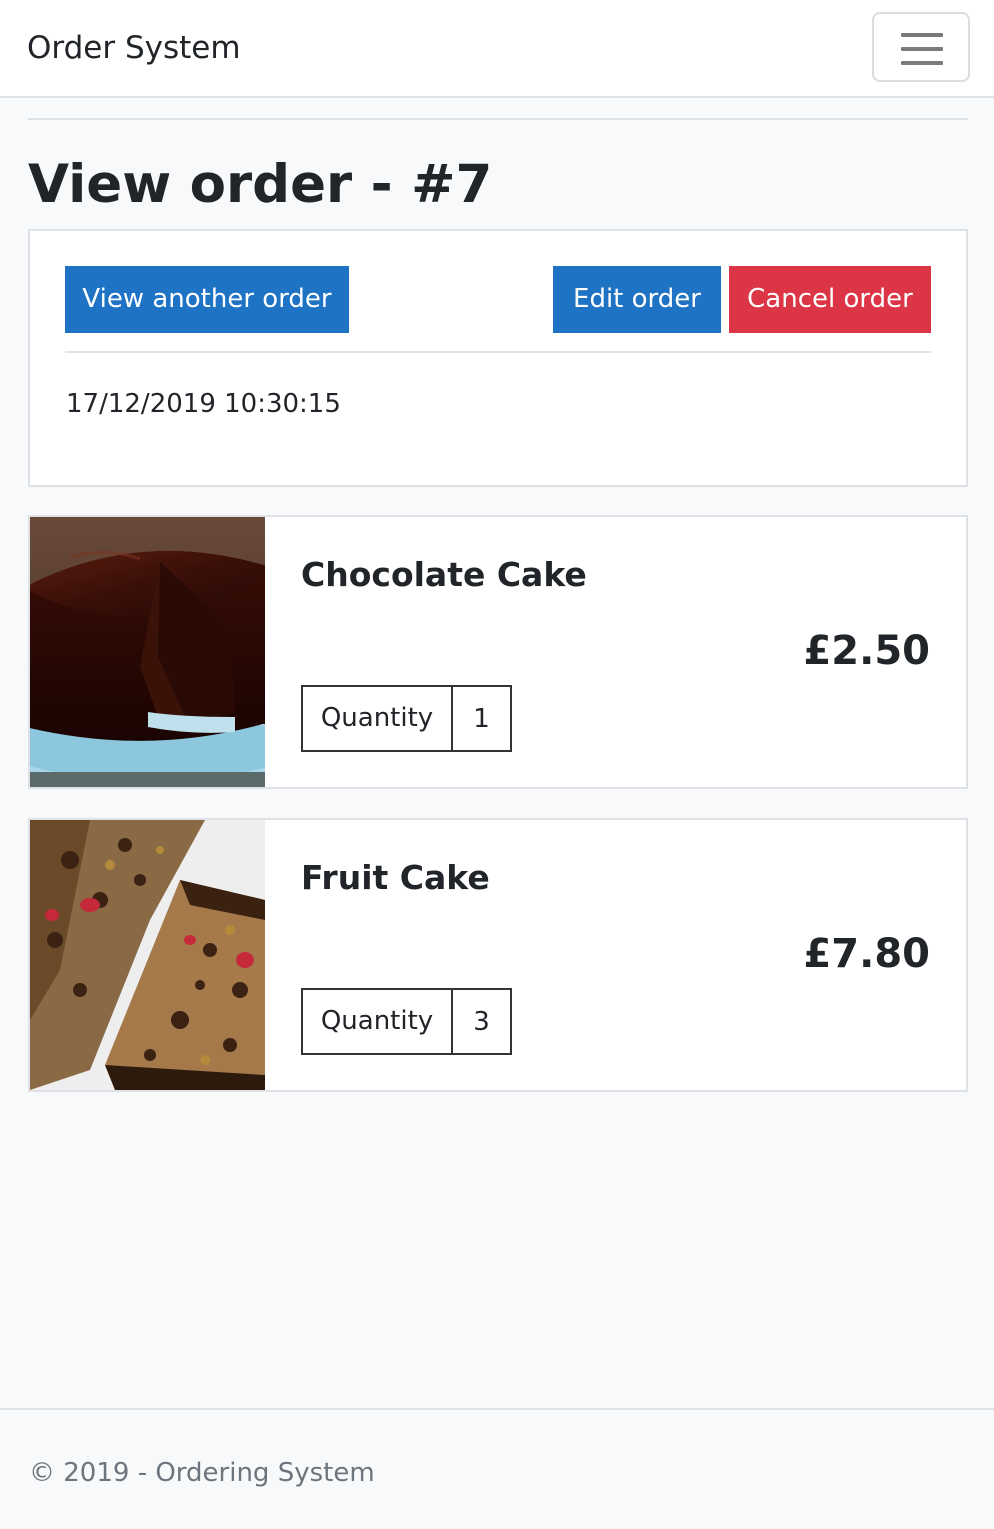  I want to click on item-price: £2.50, so click(866, 651).